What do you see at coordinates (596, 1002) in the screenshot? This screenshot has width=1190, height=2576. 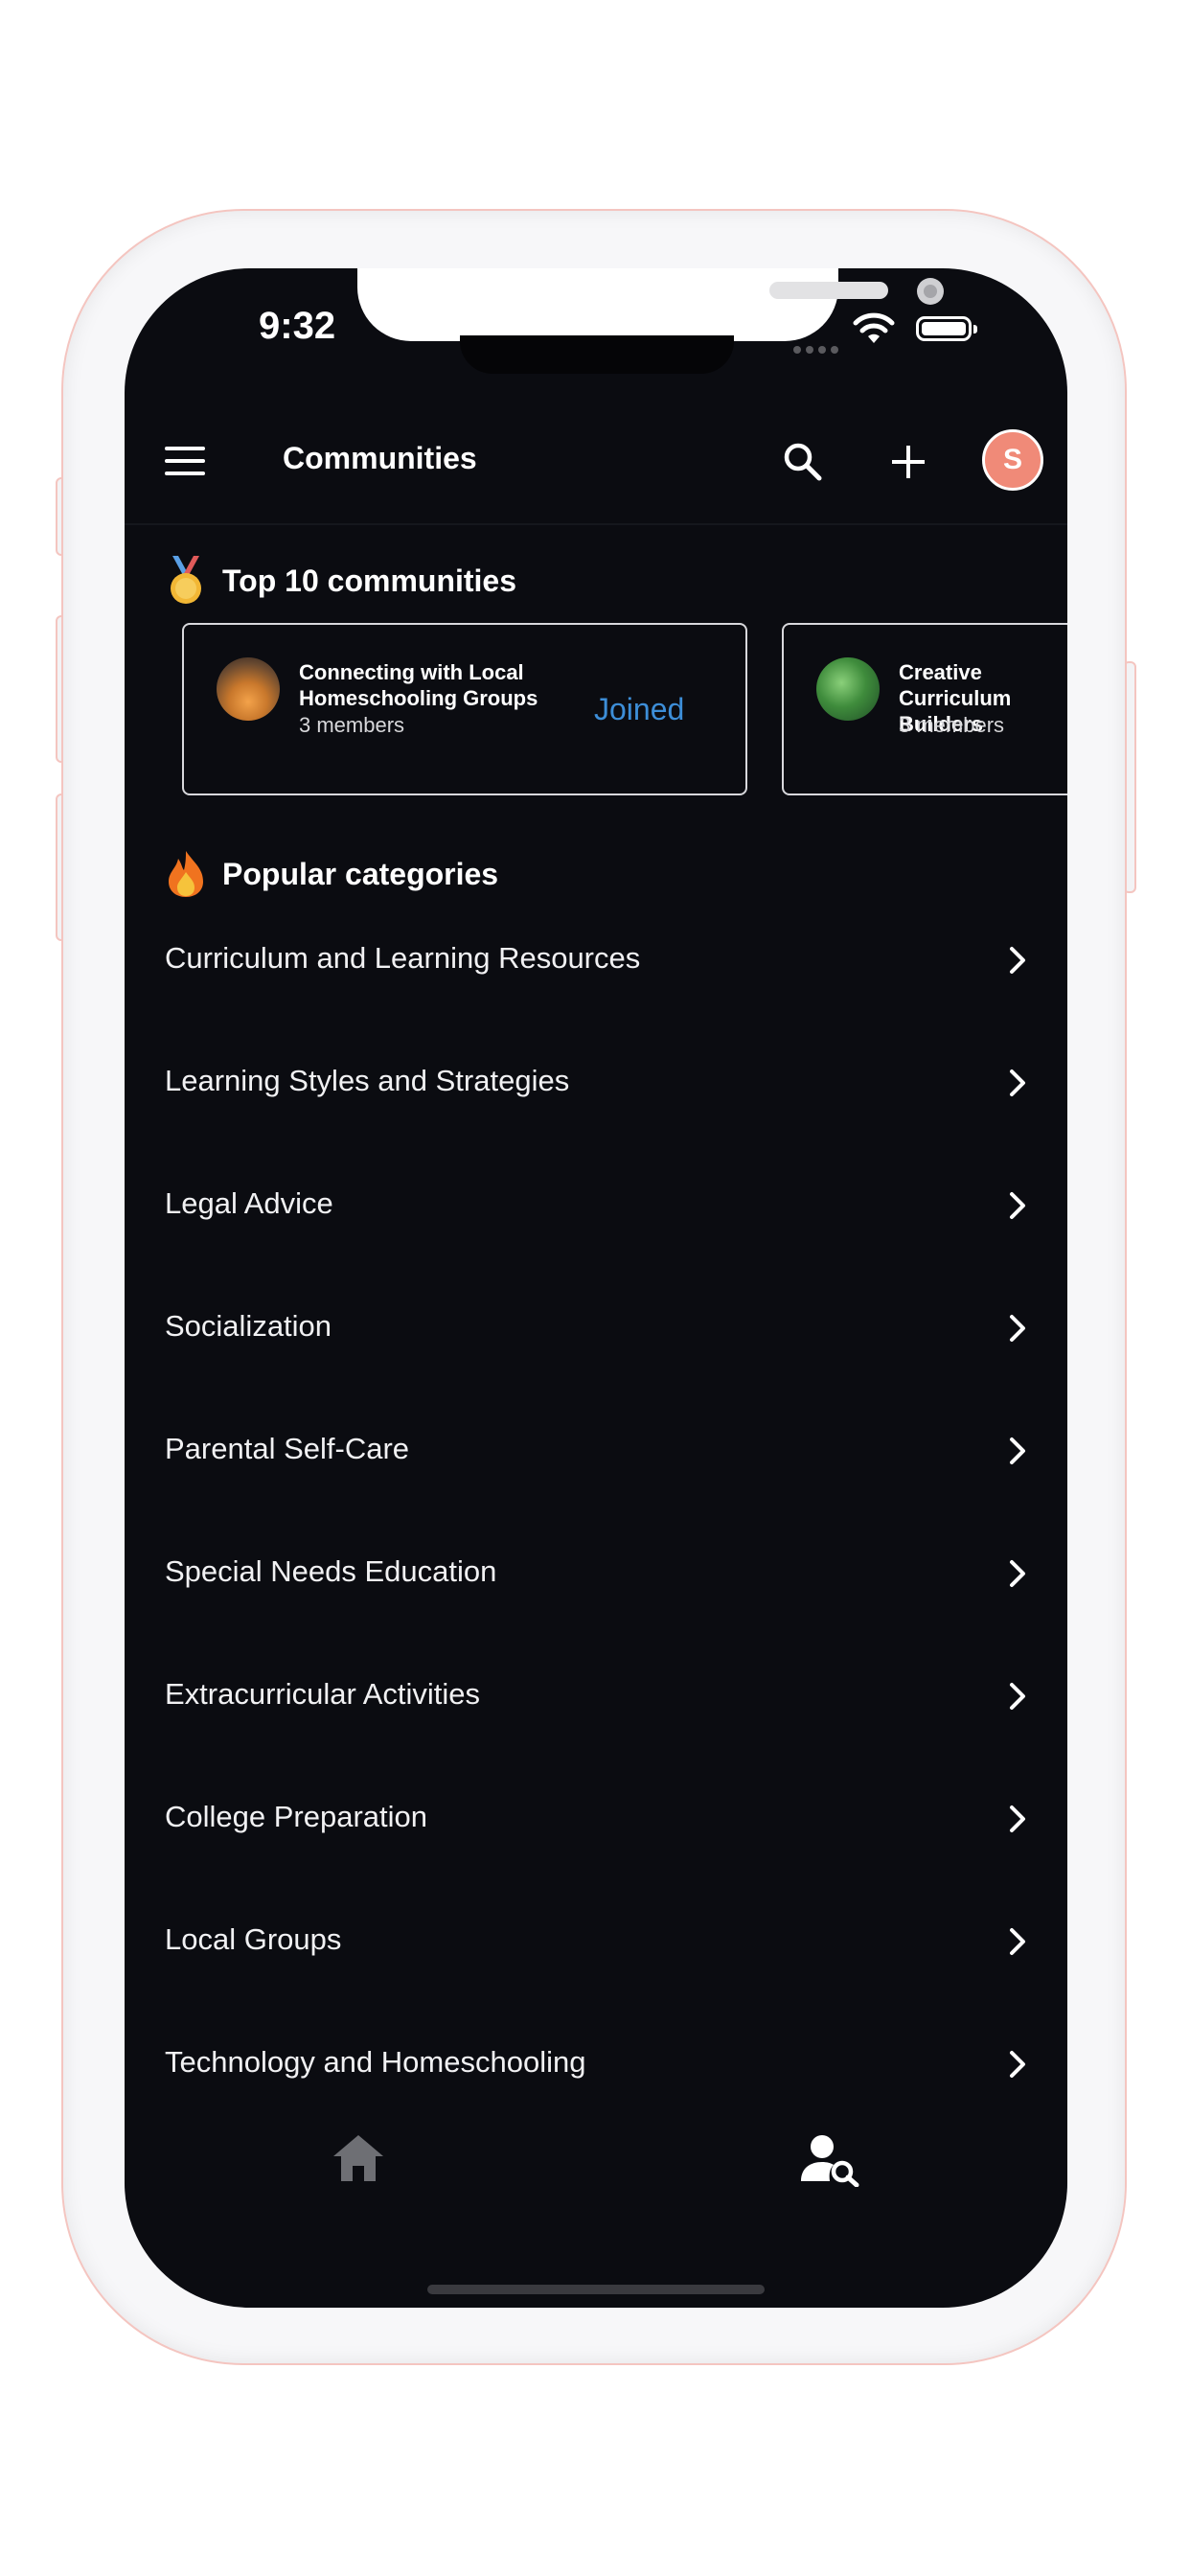 I see `category-item: Curriculum and Learning Resources` at bounding box center [596, 1002].